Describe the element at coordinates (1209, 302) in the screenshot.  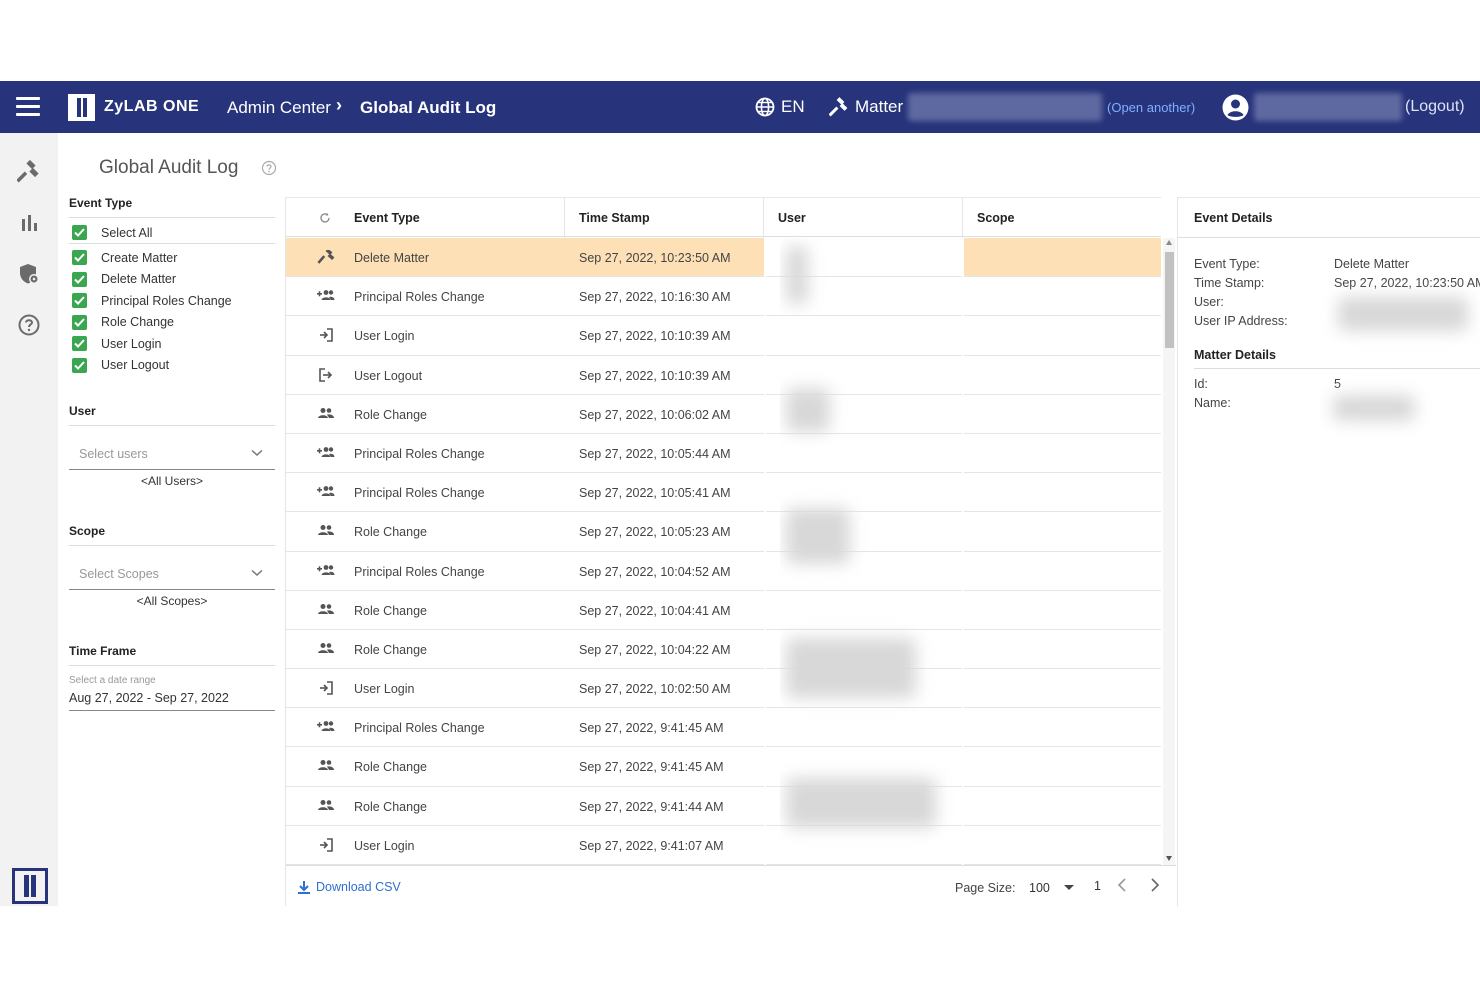
I see `detail-label: User:` at that location.